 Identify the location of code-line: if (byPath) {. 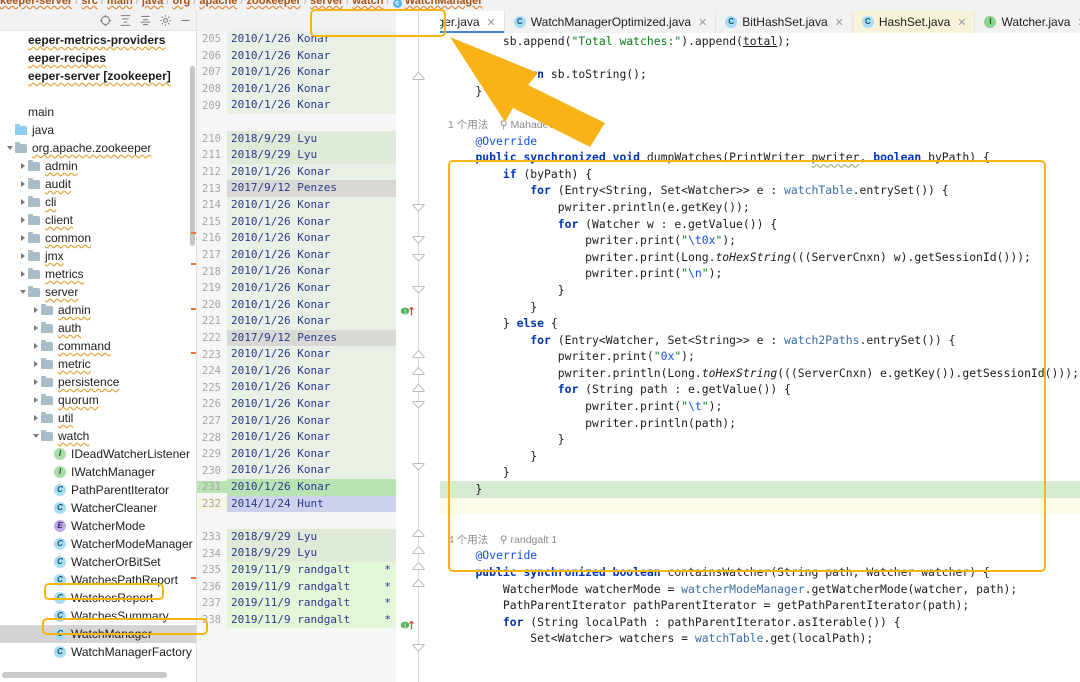
(760, 174).